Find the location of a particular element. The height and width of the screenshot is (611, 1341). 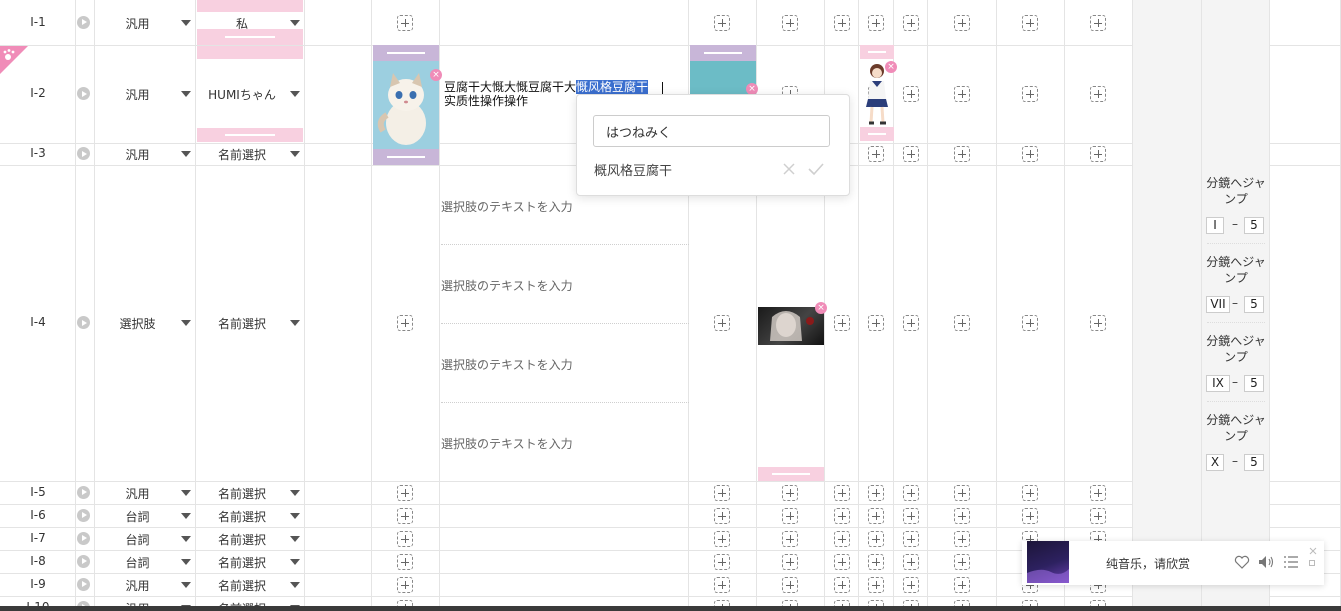

volume-icon is located at coordinates (1266, 562).